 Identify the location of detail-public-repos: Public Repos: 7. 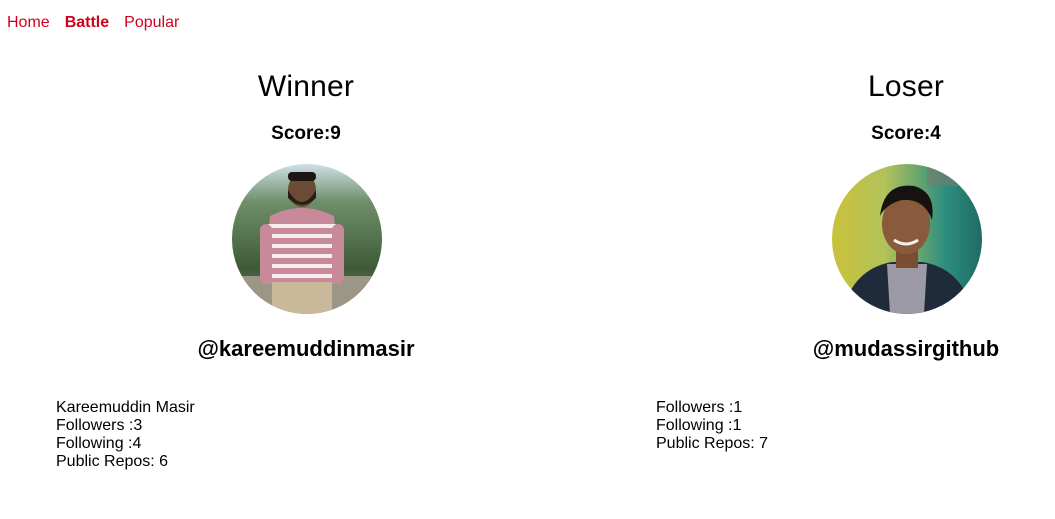
(712, 443).